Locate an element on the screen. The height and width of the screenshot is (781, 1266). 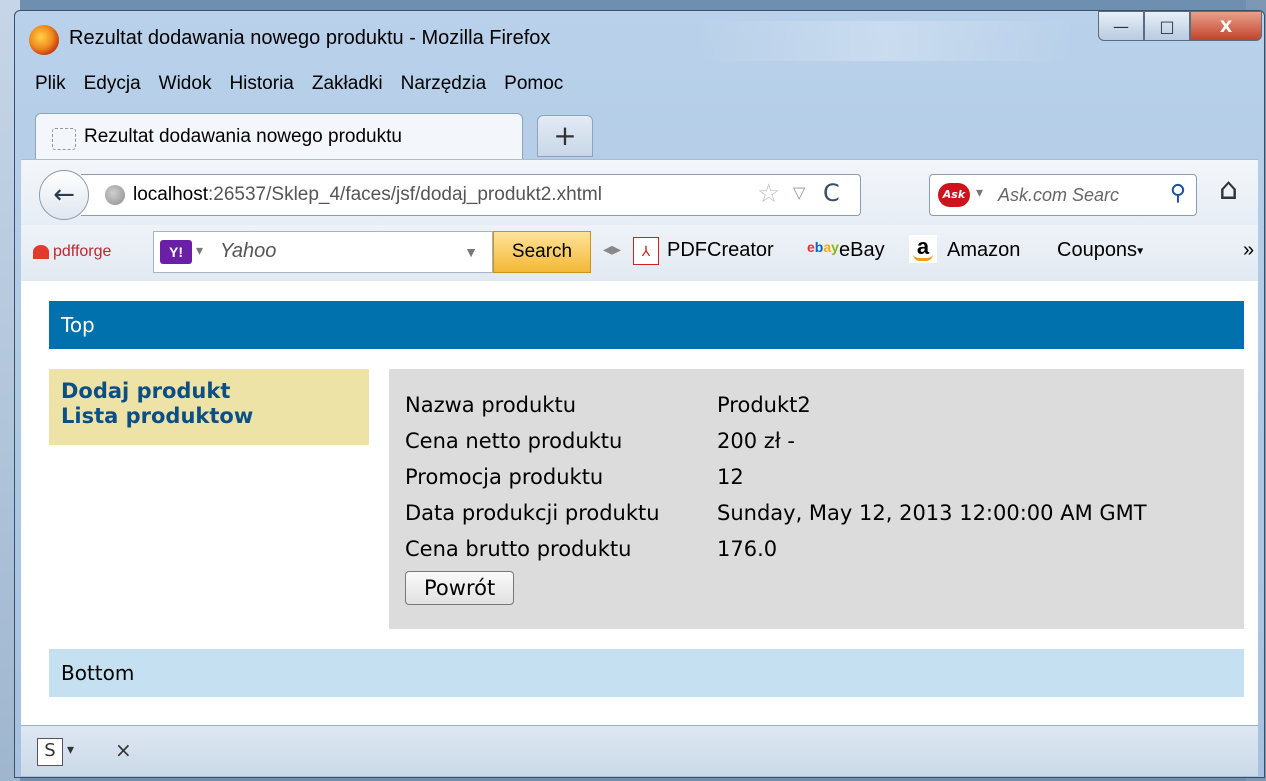
detail-value: Produkt2 is located at coordinates (764, 405).